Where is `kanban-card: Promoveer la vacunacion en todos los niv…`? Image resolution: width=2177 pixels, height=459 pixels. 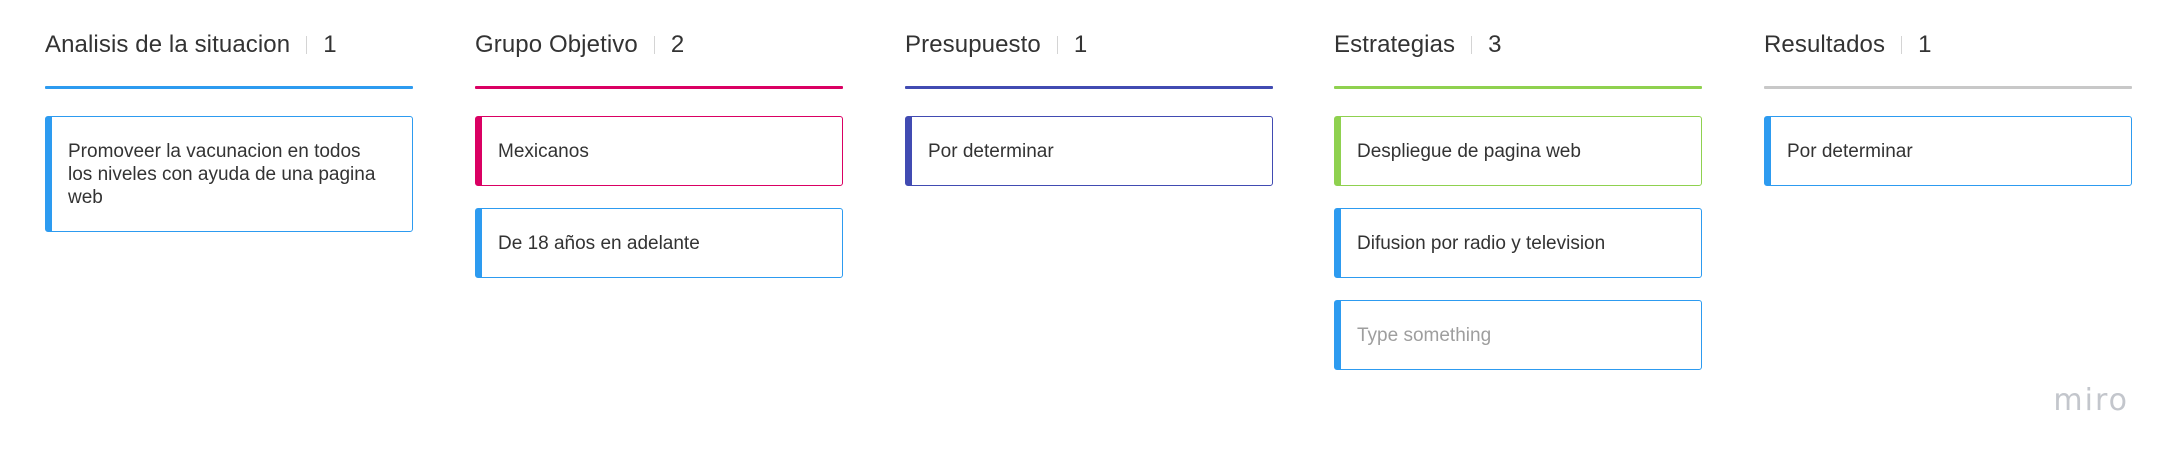 kanban-card: Promoveer la vacunacion en todos los niv… is located at coordinates (229, 174).